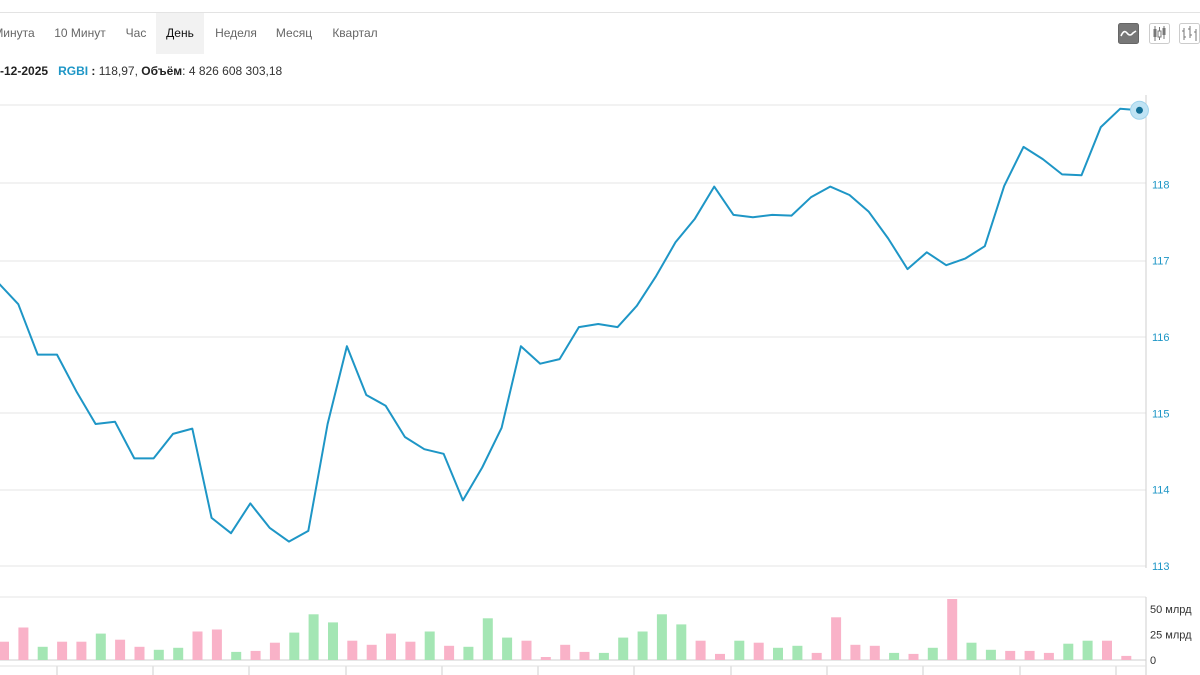 This screenshot has width=1200, height=675. What do you see at coordinates (1161, 567) in the screenshot?
I see `price-tick-label: 113` at bounding box center [1161, 567].